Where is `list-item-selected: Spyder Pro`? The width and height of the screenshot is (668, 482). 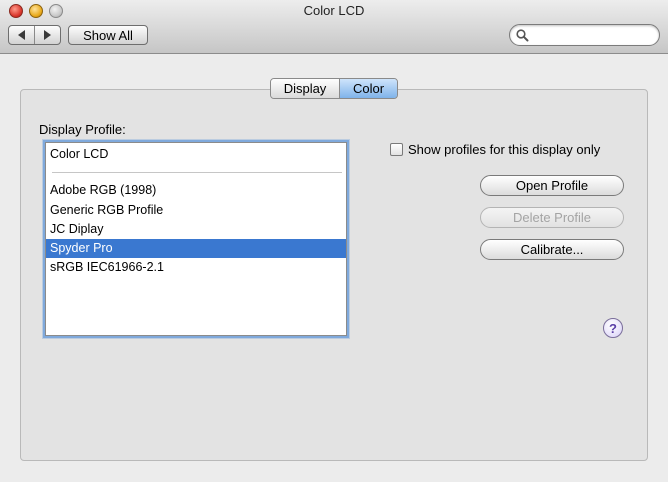 list-item-selected: Spyder Pro is located at coordinates (196, 248).